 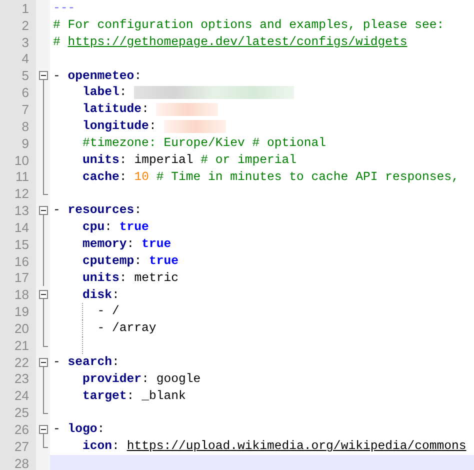 I want to click on link: https://gethomepage.dev/latest/configs/widgets, so click(x=238, y=42).